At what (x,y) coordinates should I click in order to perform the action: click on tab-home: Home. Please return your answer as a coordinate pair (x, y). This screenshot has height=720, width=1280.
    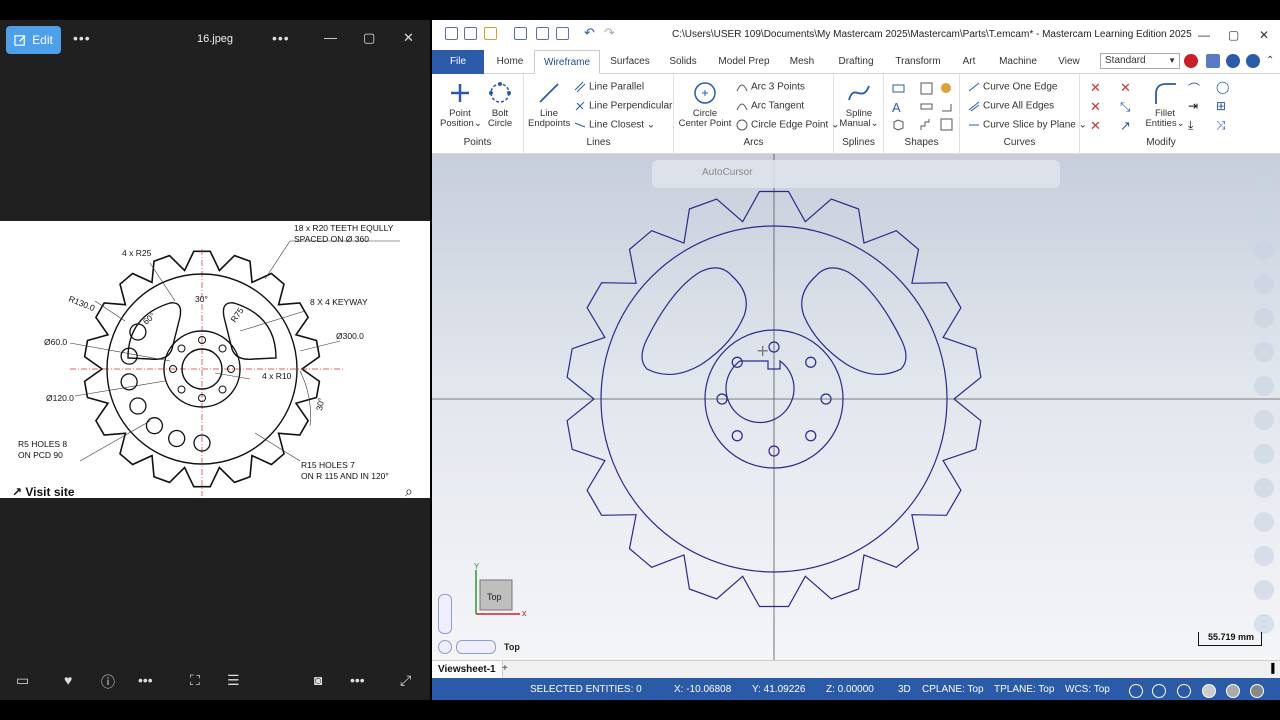
    Looking at the image, I should click on (510, 62).